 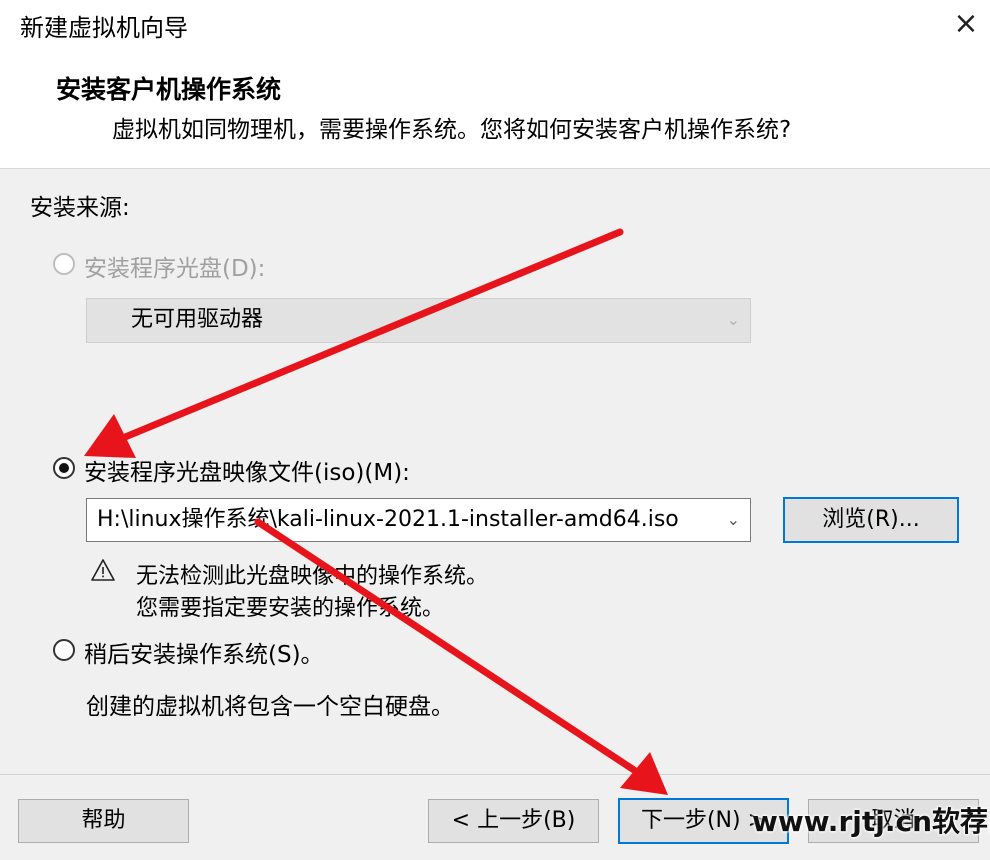 I want to click on drive-select-value: 无可用驱动器, so click(x=197, y=319).